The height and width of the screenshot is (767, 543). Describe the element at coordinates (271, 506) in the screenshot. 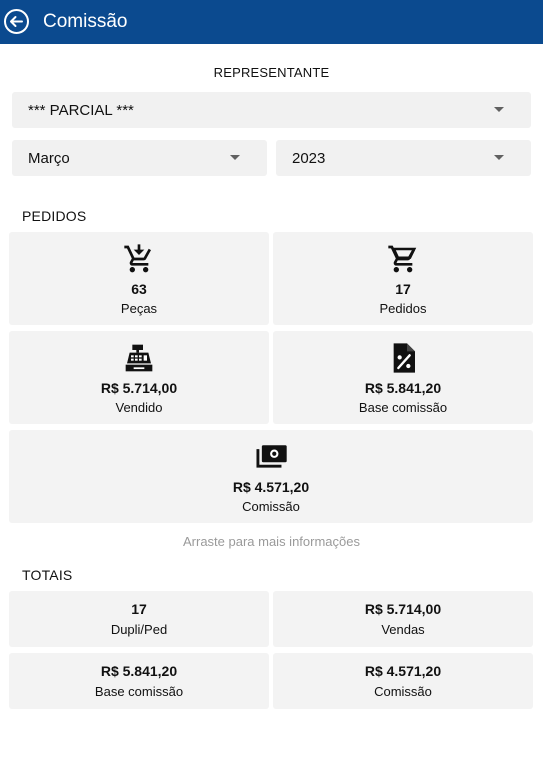

I see `comissao-label: Comissão` at that location.